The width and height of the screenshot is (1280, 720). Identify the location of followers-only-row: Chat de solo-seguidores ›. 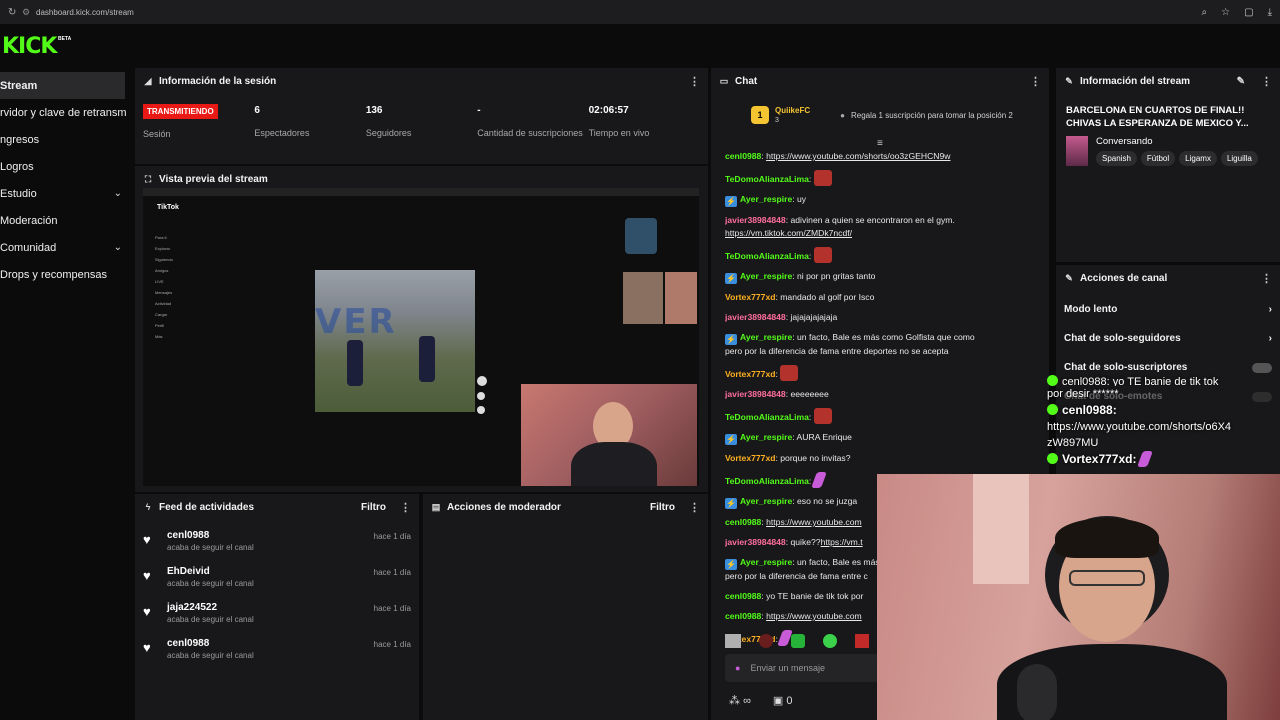
(1168, 338).